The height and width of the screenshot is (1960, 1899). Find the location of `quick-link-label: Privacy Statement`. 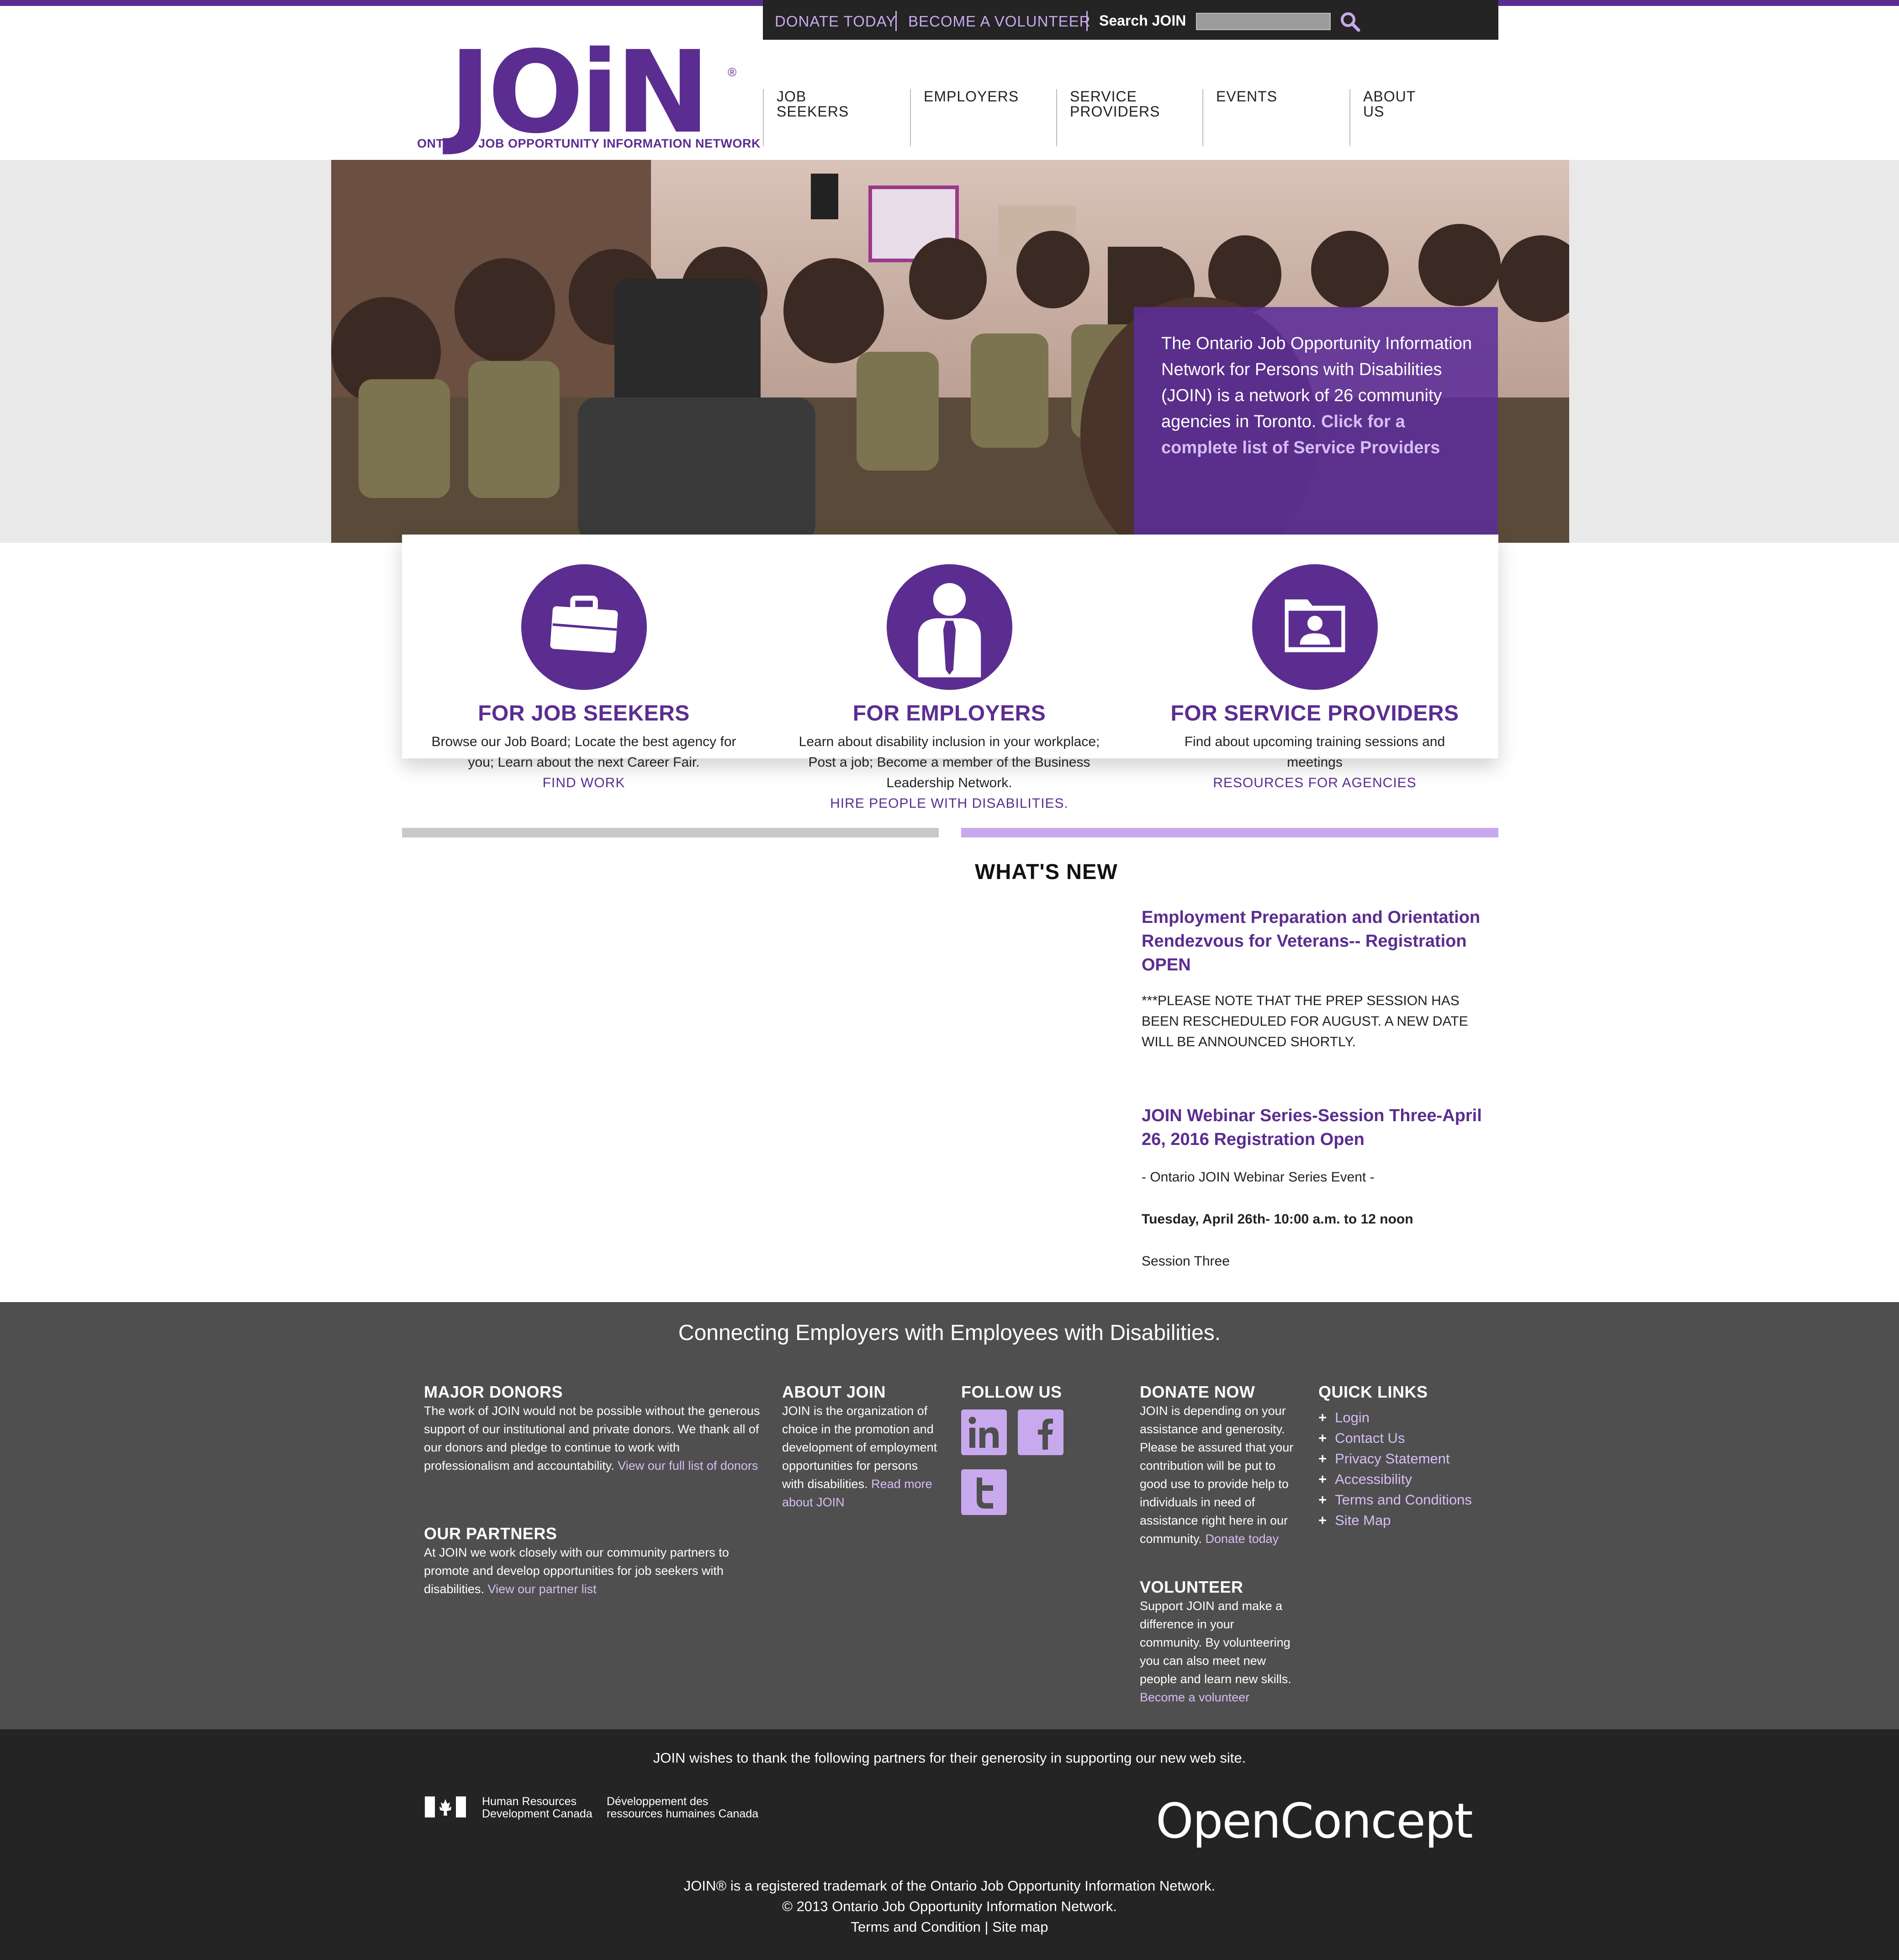

quick-link-label: Privacy Statement is located at coordinates (1392, 1459).